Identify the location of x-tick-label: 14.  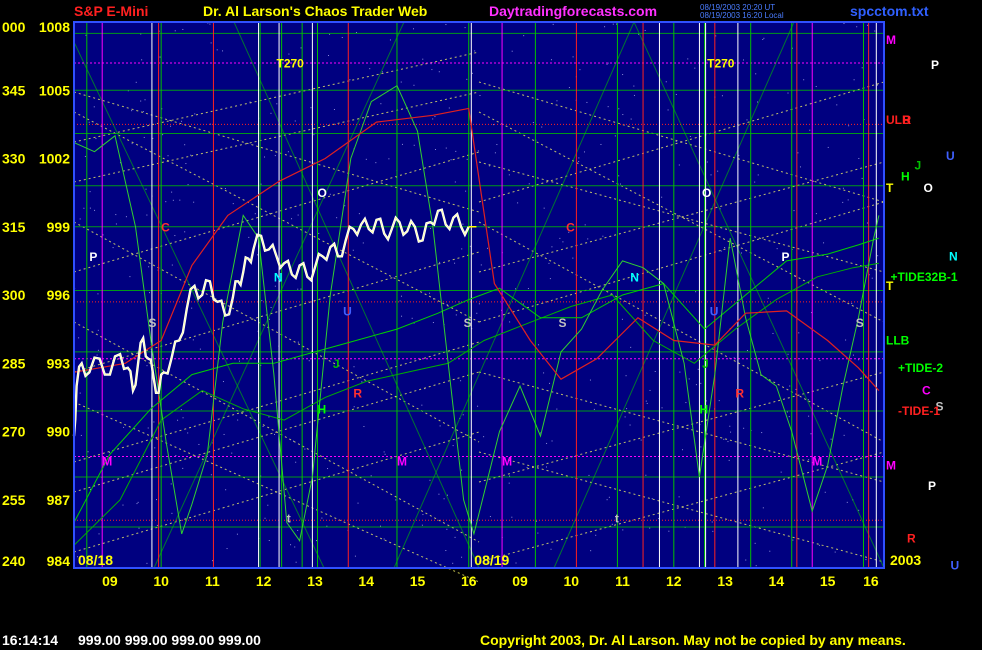
(366, 581).